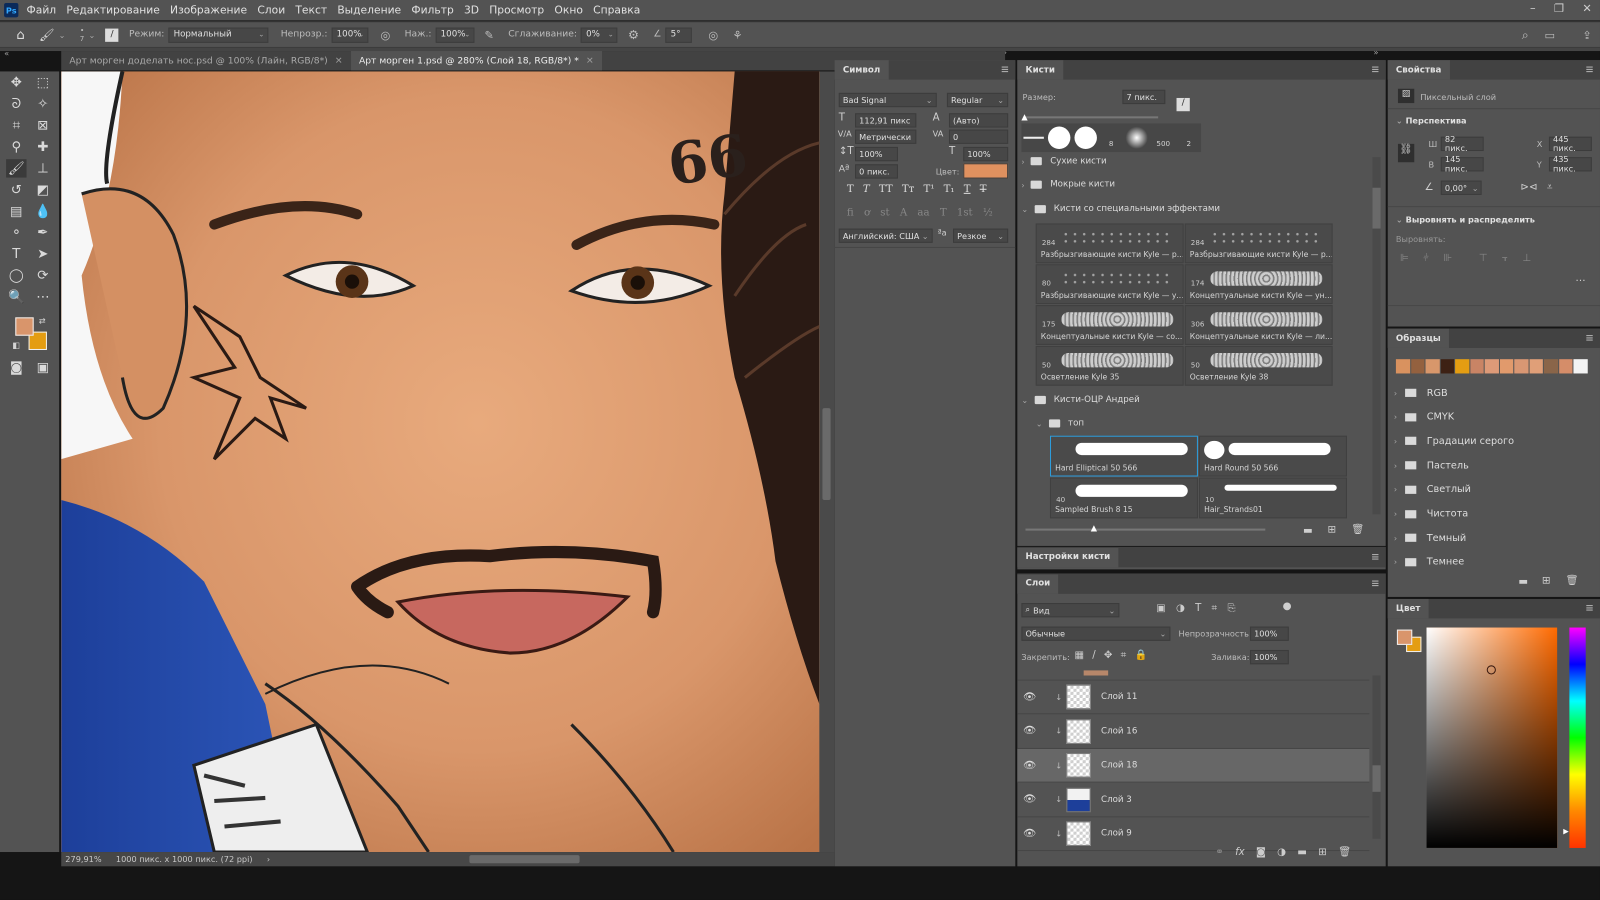  What do you see at coordinates (1096, 633) in the screenshot?
I see `blend-mode-select: Обычные ⌄` at bounding box center [1096, 633].